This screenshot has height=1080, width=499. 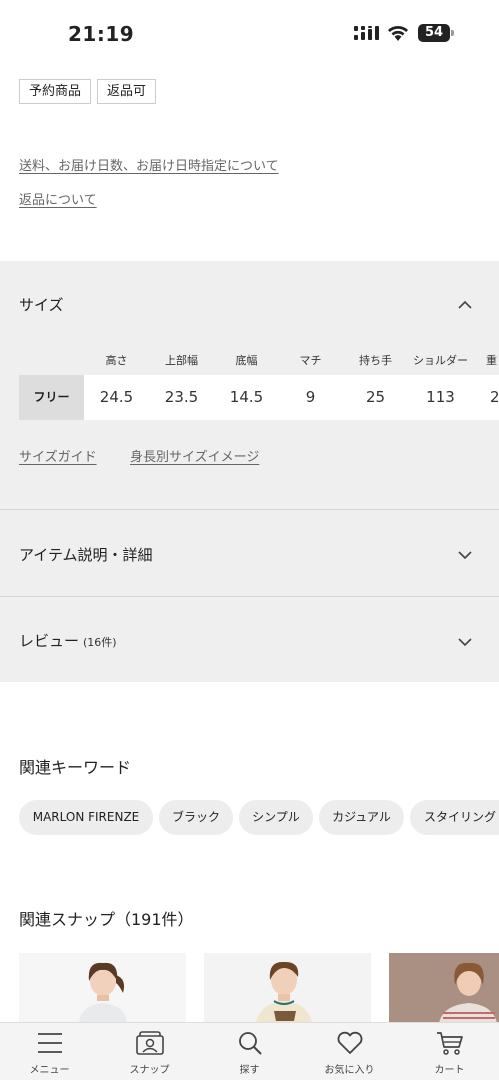 I want to click on status-bar: 21:19 54, so click(x=249, y=32).